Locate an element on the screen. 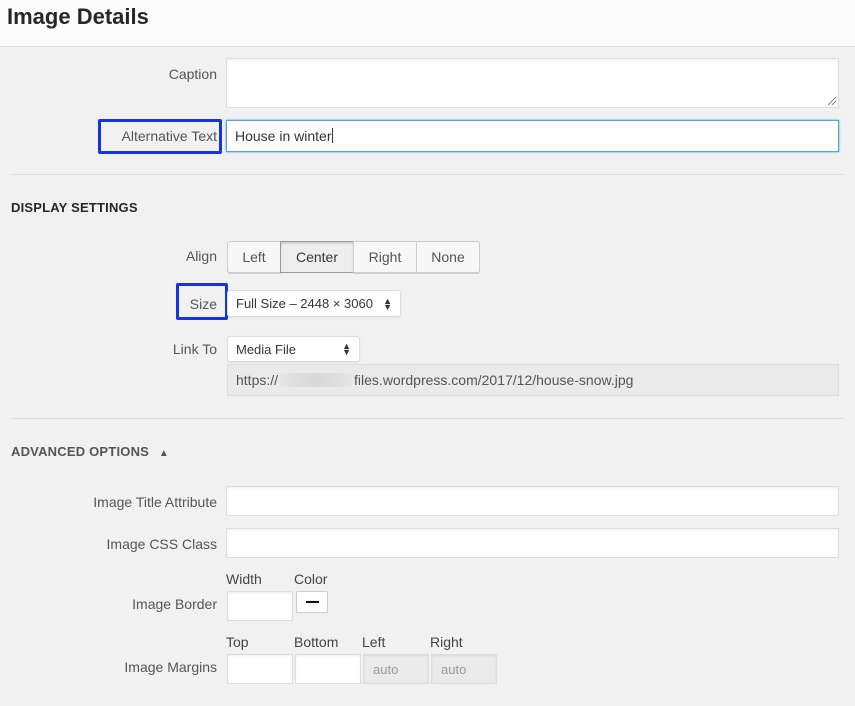  image-css-class-input is located at coordinates (532, 543).